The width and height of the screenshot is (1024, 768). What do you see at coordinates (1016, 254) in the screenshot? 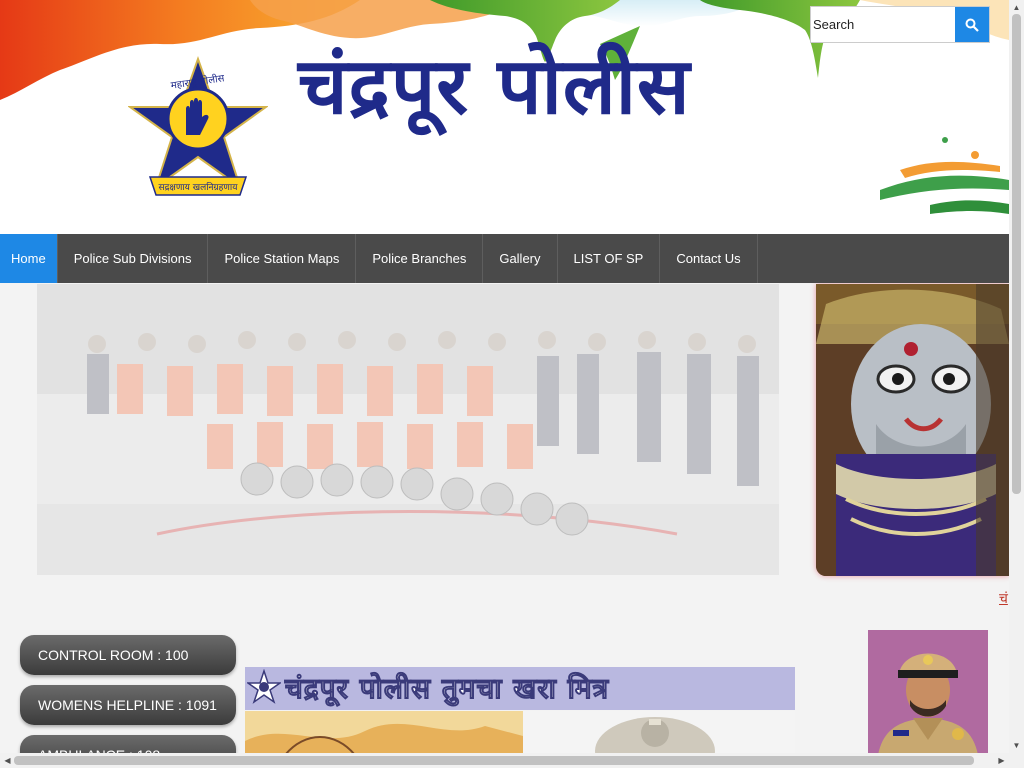
I see `vertical-scroll-thumb` at bounding box center [1016, 254].